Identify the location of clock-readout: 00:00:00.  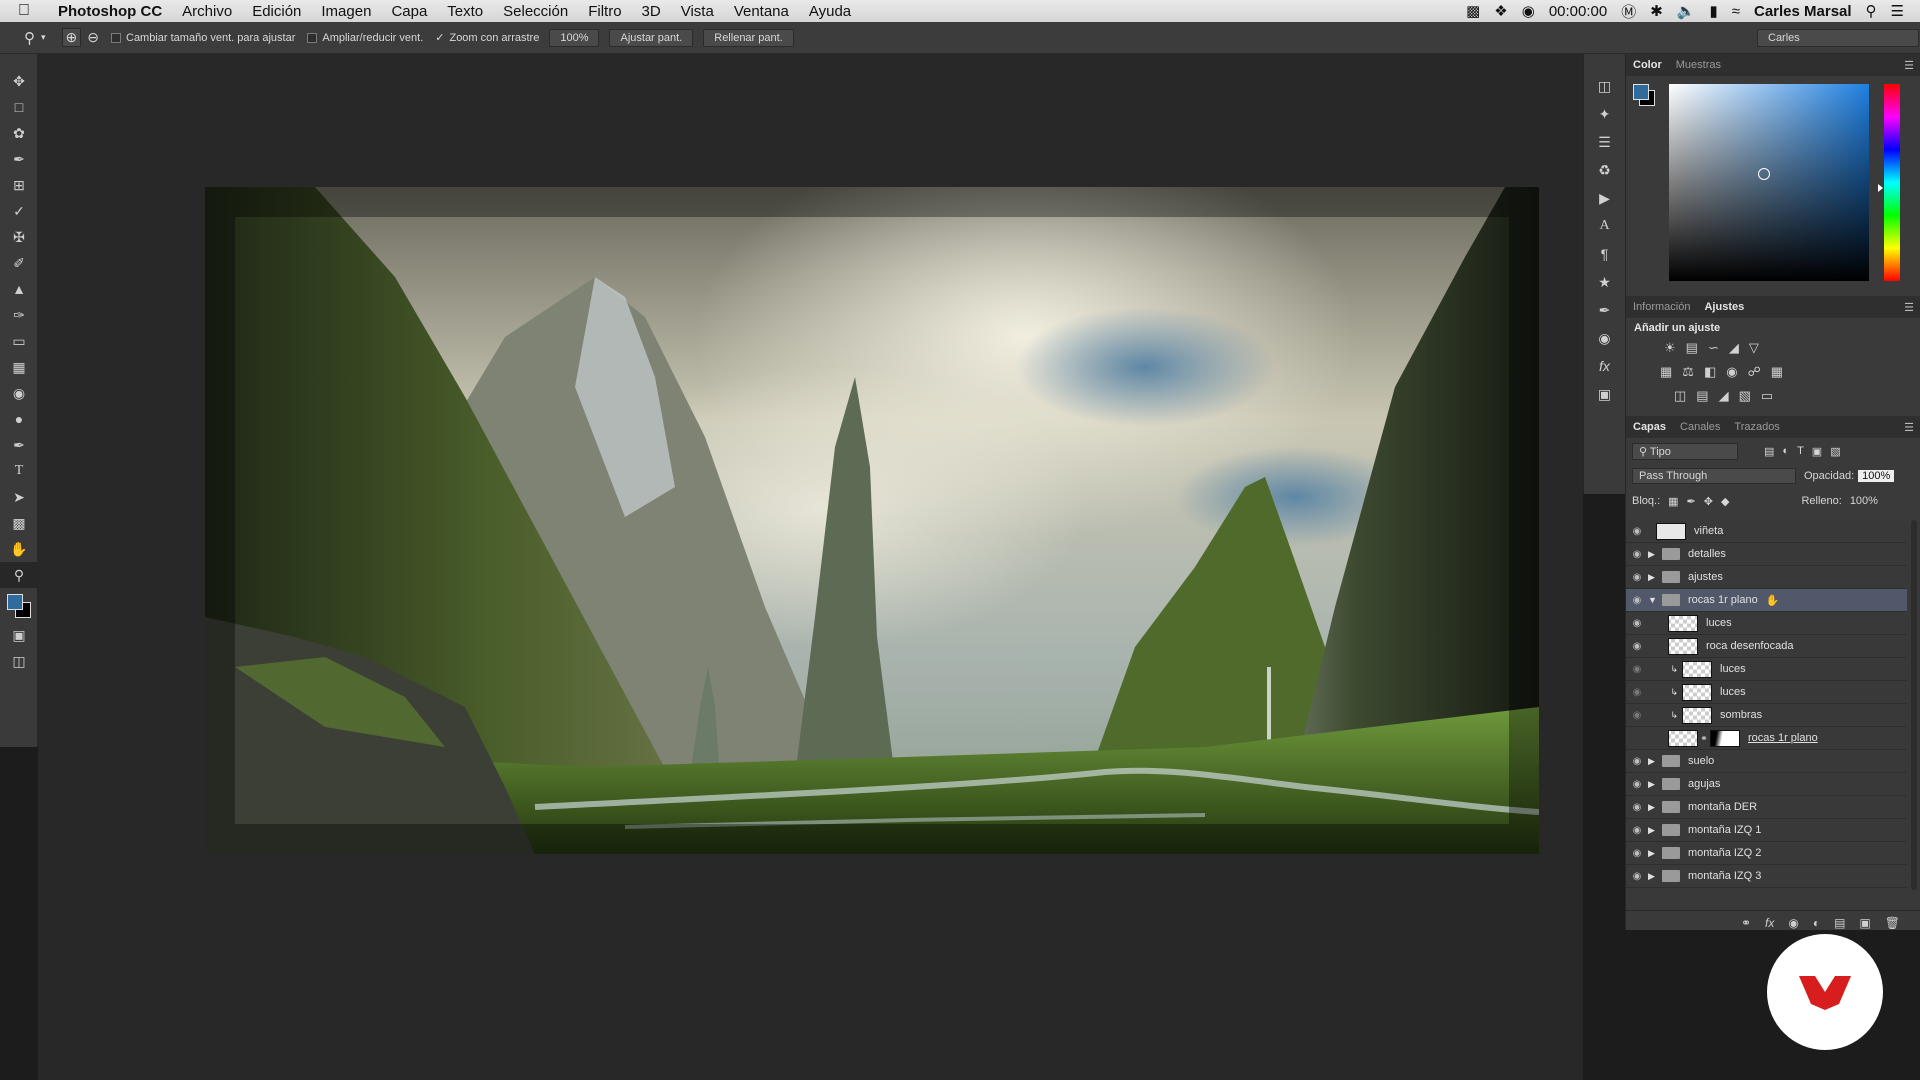
(1578, 11).